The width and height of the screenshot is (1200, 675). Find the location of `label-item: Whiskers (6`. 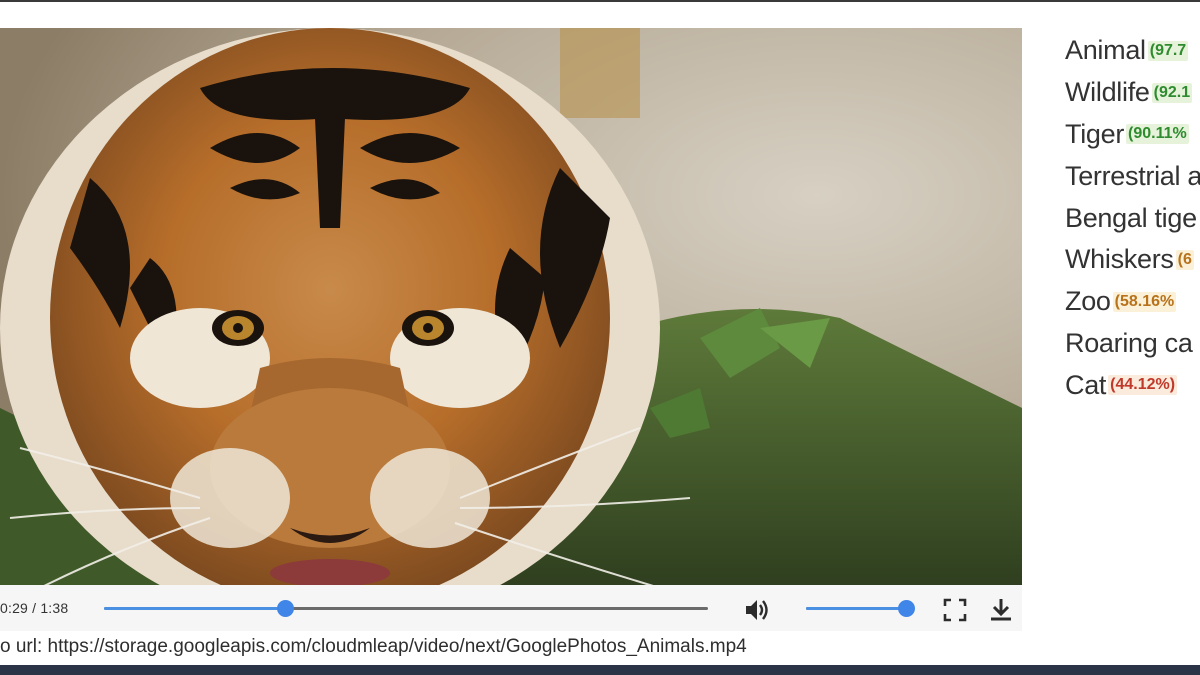

label-item: Whiskers (6 is located at coordinates (1132, 260).